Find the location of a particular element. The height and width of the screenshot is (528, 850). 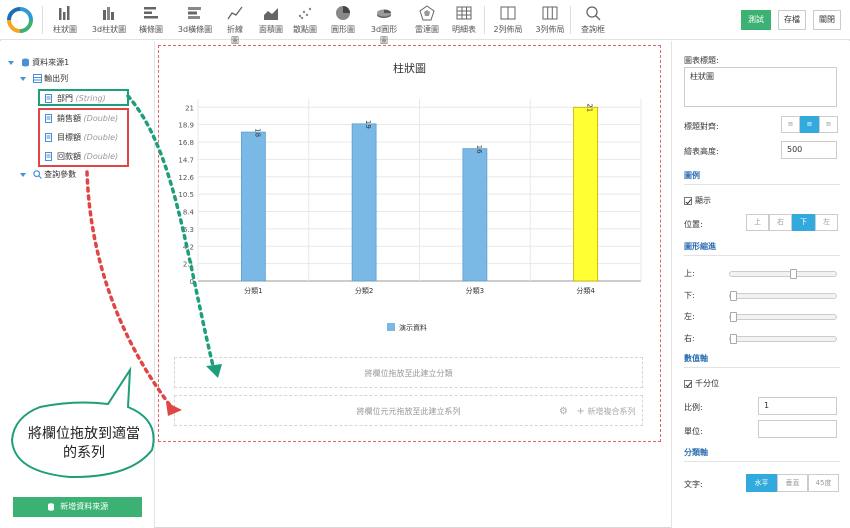

legend-section-title: 圖例 is located at coordinates (692, 175).